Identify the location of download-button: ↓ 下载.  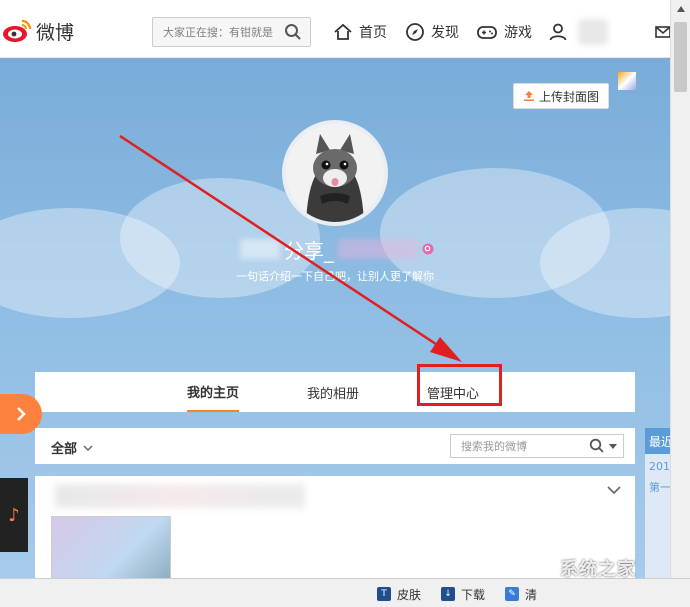
(463, 594).